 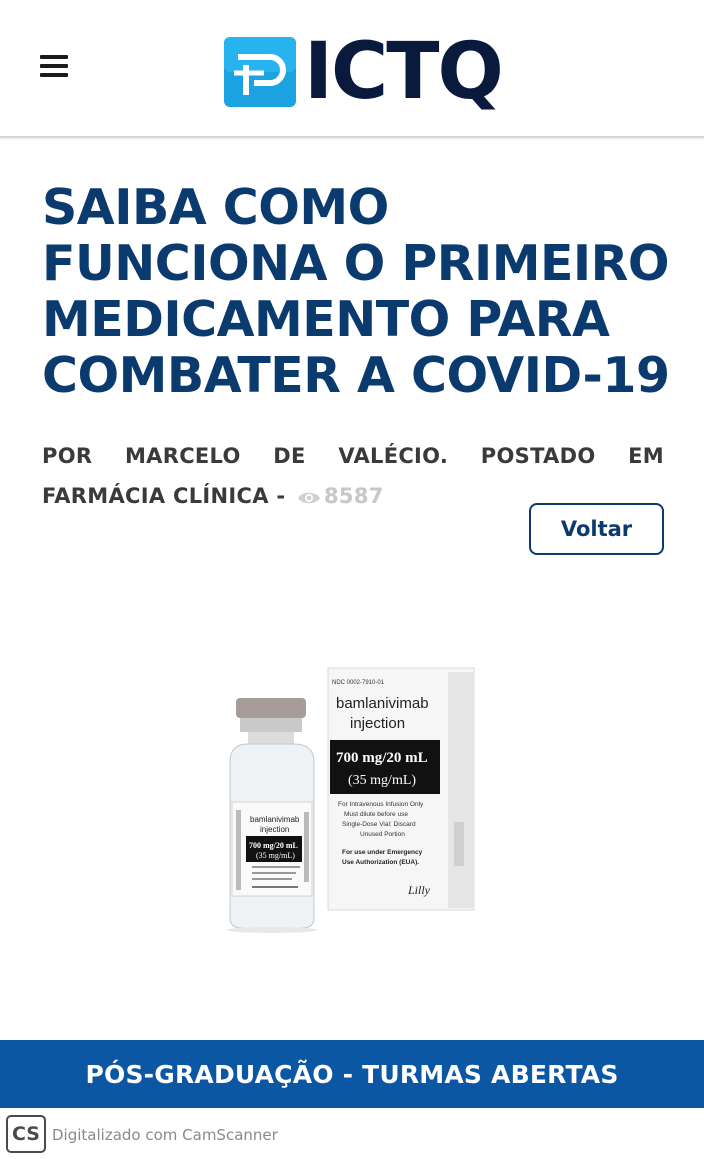 What do you see at coordinates (382, 780) in the screenshot?
I see `box-conc: (35 mg/mL)` at bounding box center [382, 780].